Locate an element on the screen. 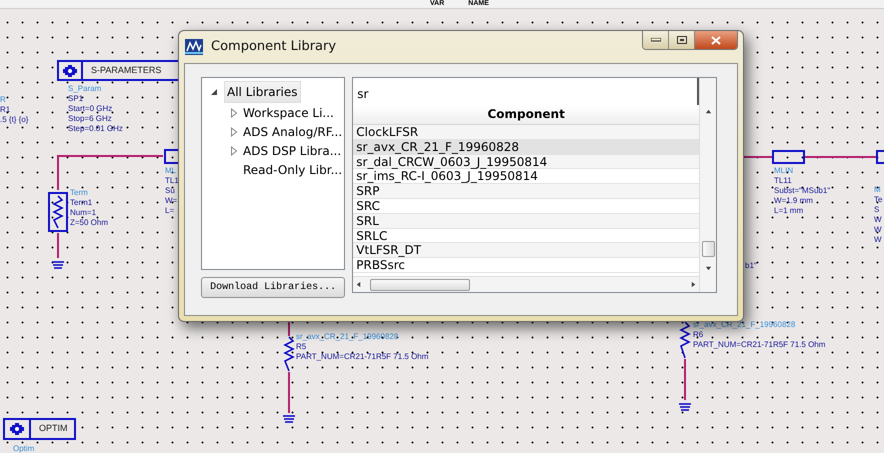 Image resolution: width=884 pixels, height=453 pixels. component-row: sr_dal_CRCW_0603_J_19950814 is located at coordinates (526, 162).